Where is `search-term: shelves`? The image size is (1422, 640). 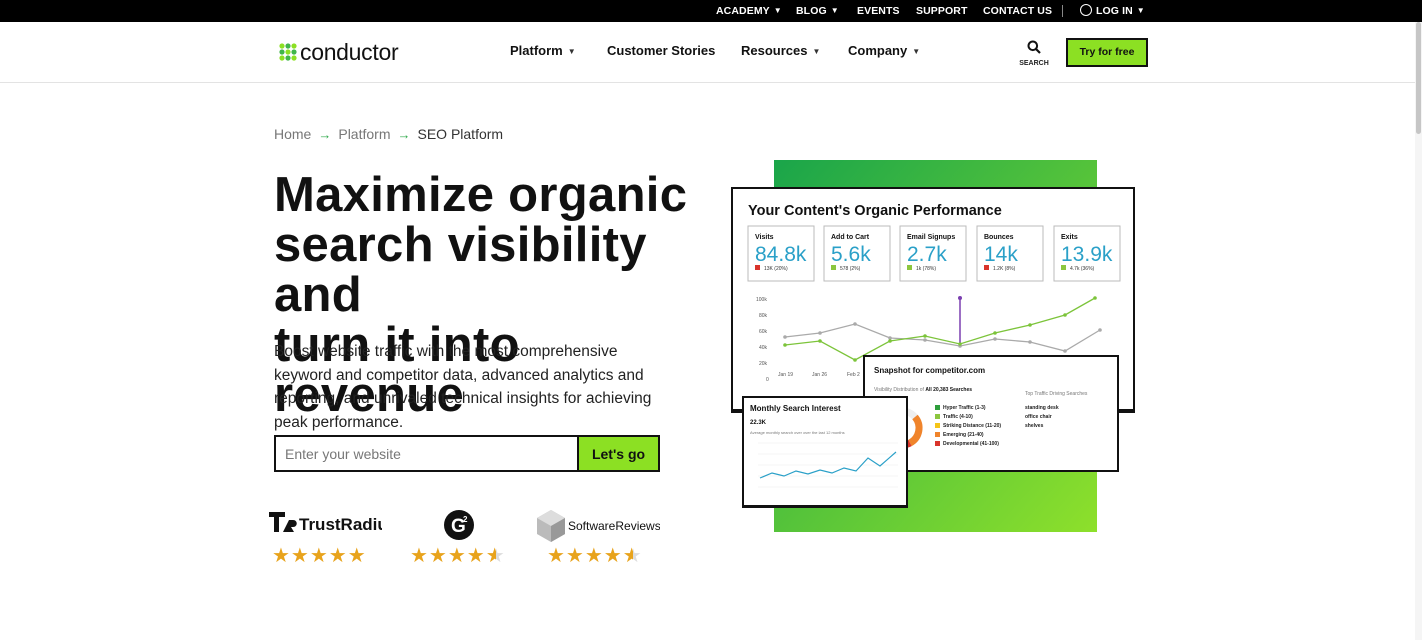 search-term: shelves is located at coordinates (1034, 426).